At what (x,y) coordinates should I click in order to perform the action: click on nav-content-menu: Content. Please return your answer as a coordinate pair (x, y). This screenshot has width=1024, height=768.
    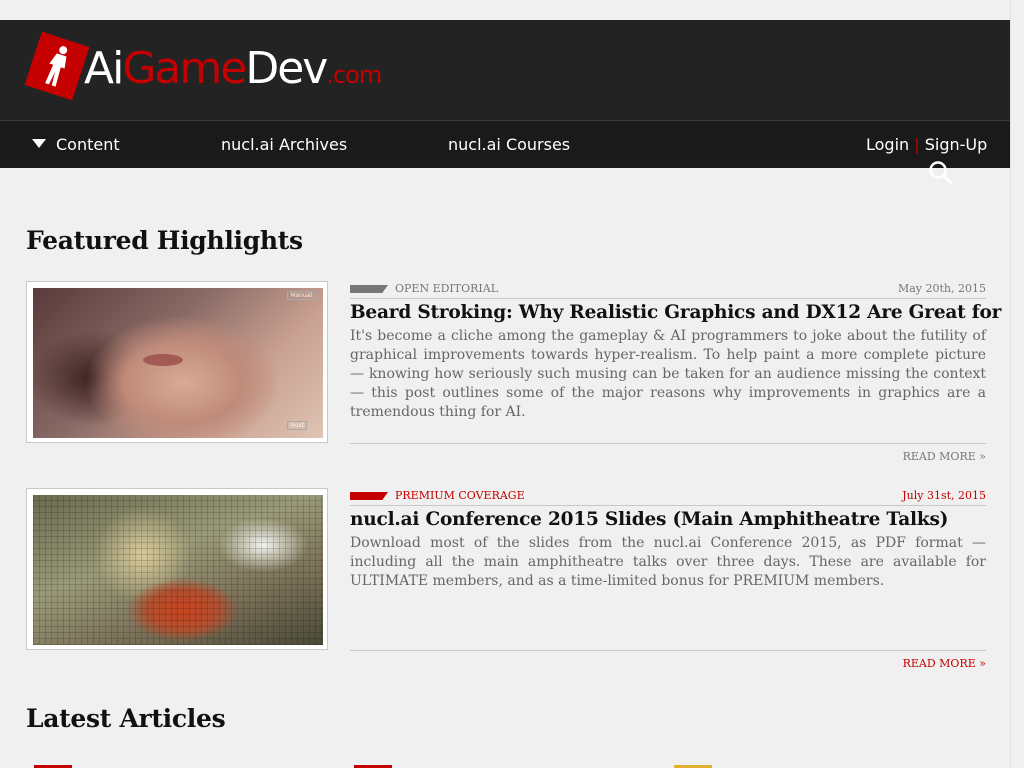
    Looking at the image, I should click on (76, 144).